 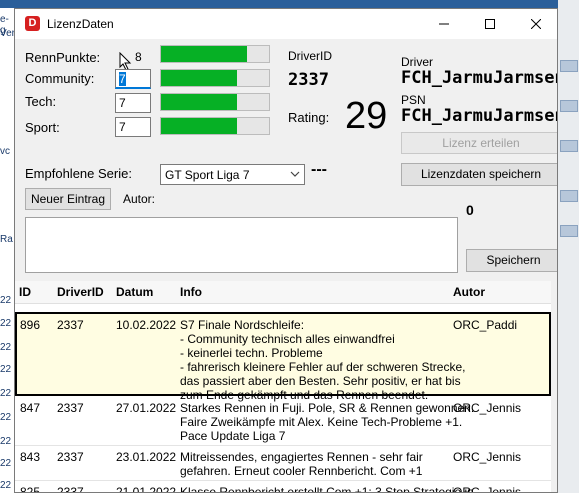 What do you see at coordinates (146, 408) in the screenshot?
I see `cell-datum: 27.01.2022` at bounding box center [146, 408].